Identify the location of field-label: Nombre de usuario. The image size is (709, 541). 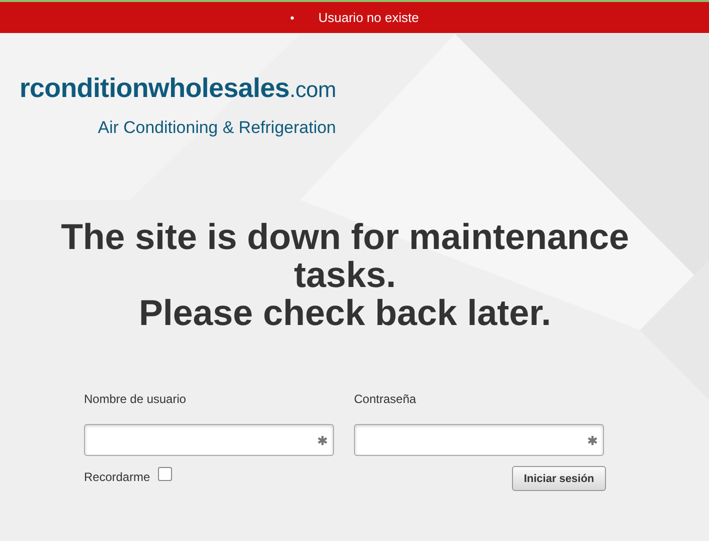
(136, 399).